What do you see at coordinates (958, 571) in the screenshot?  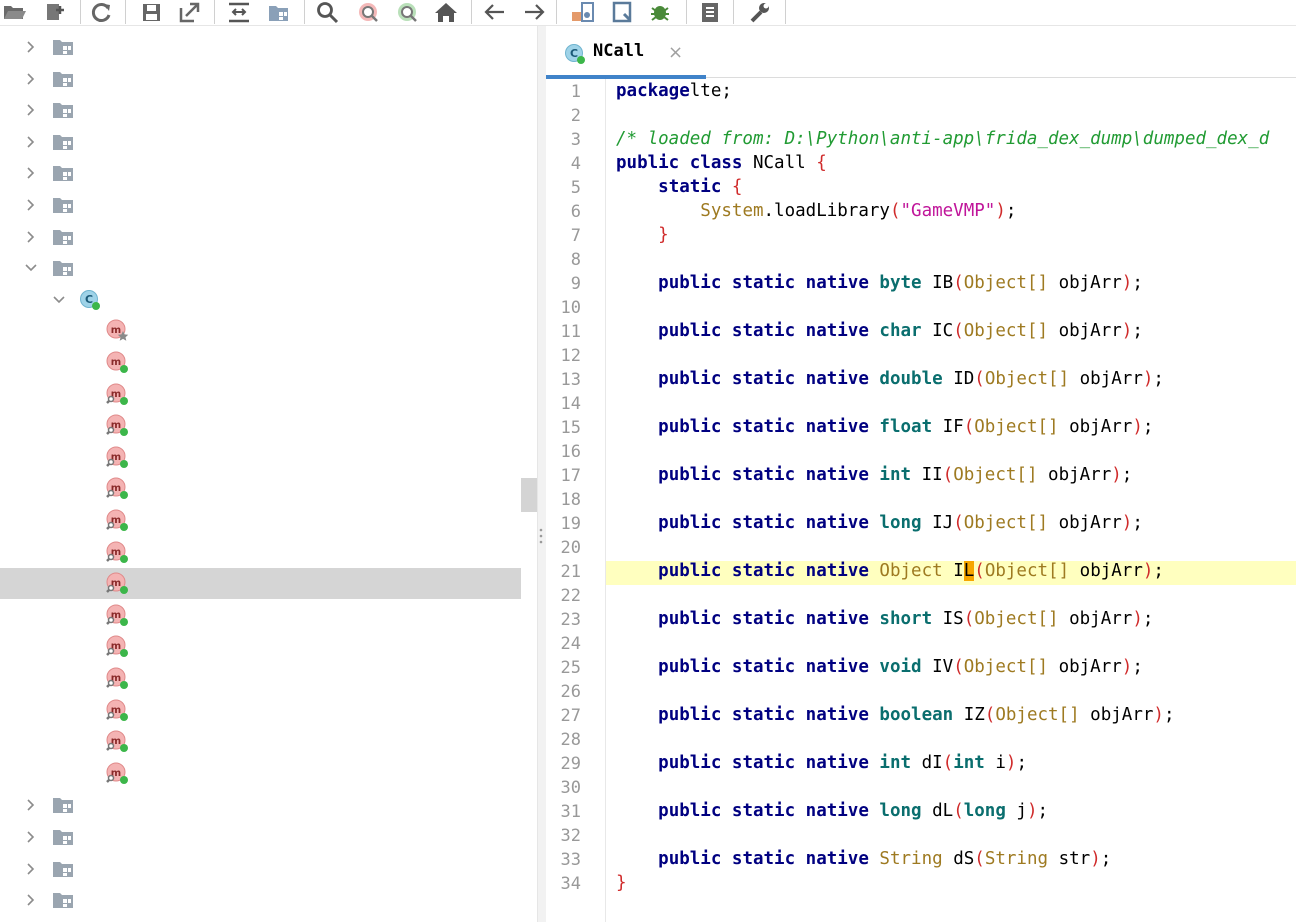 I see `code-token: I` at bounding box center [958, 571].